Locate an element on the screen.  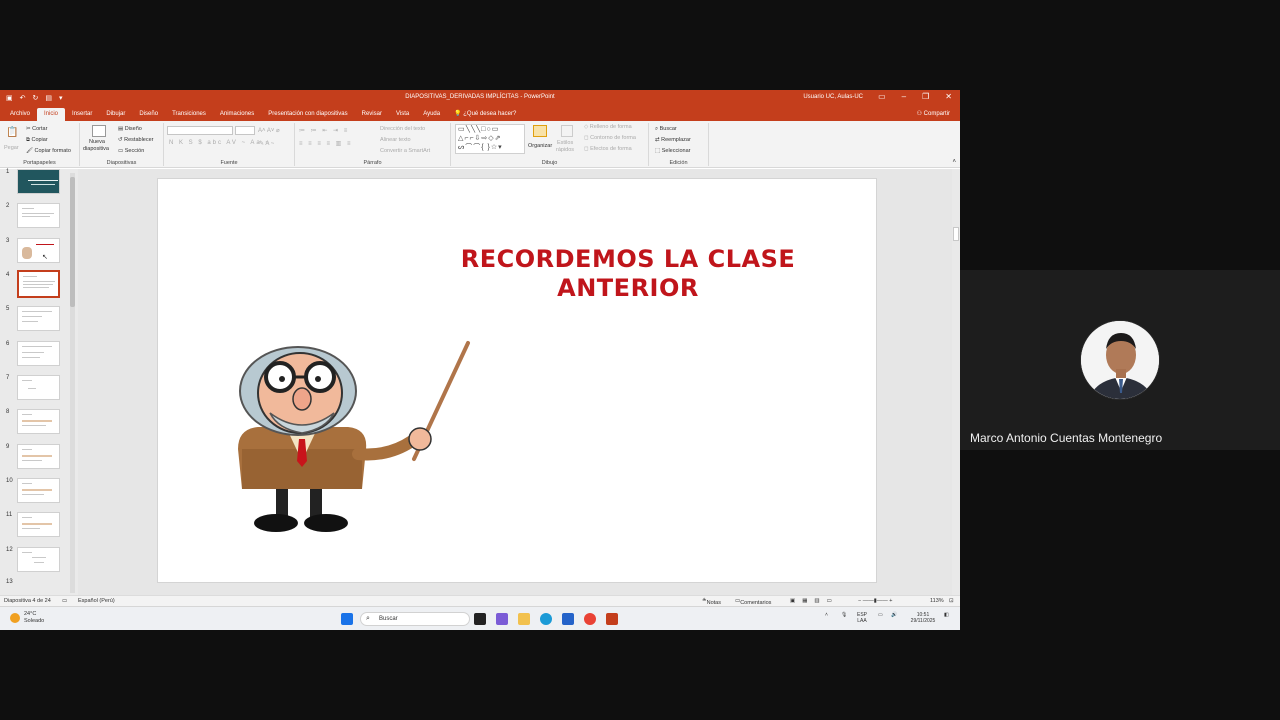
quick-styles-button: Estilos is located at coordinates (565, 143).